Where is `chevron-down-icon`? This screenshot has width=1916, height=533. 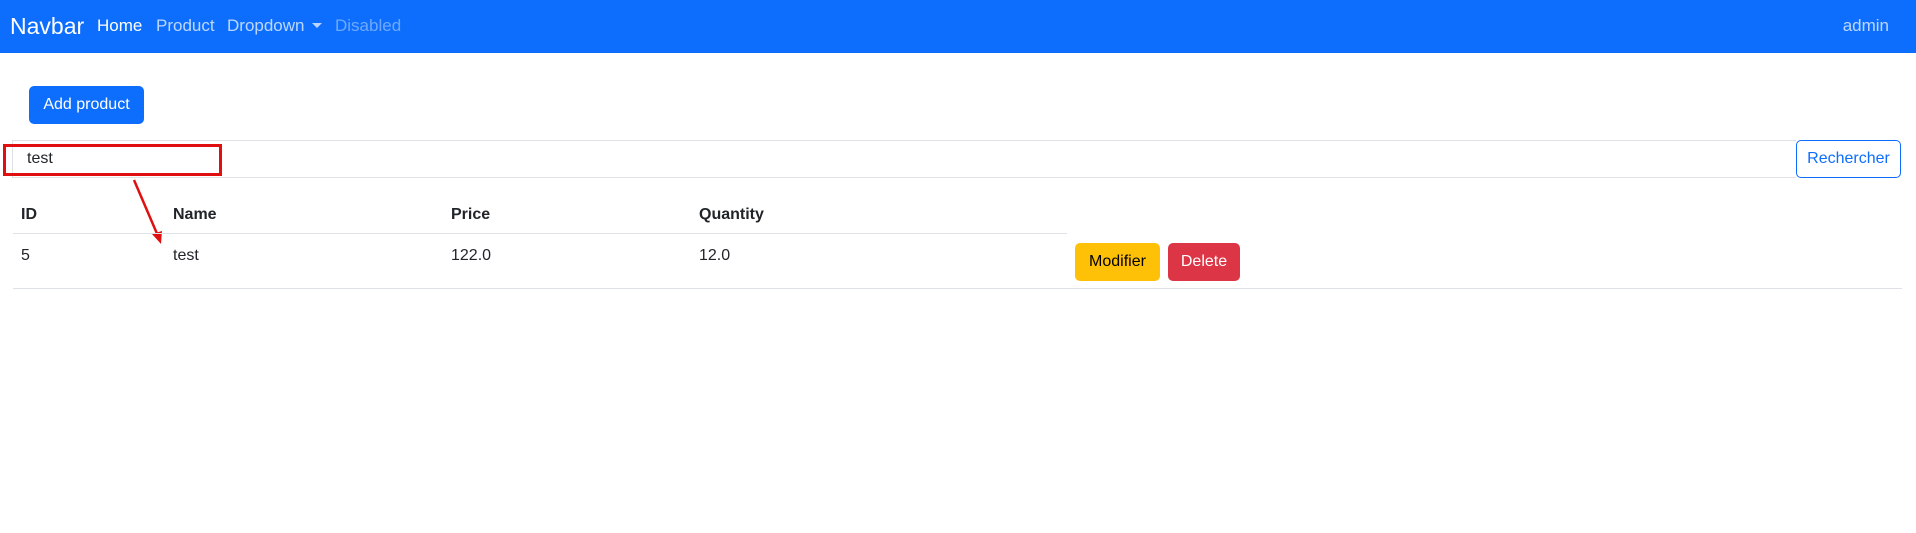 chevron-down-icon is located at coordinates (316, 25).